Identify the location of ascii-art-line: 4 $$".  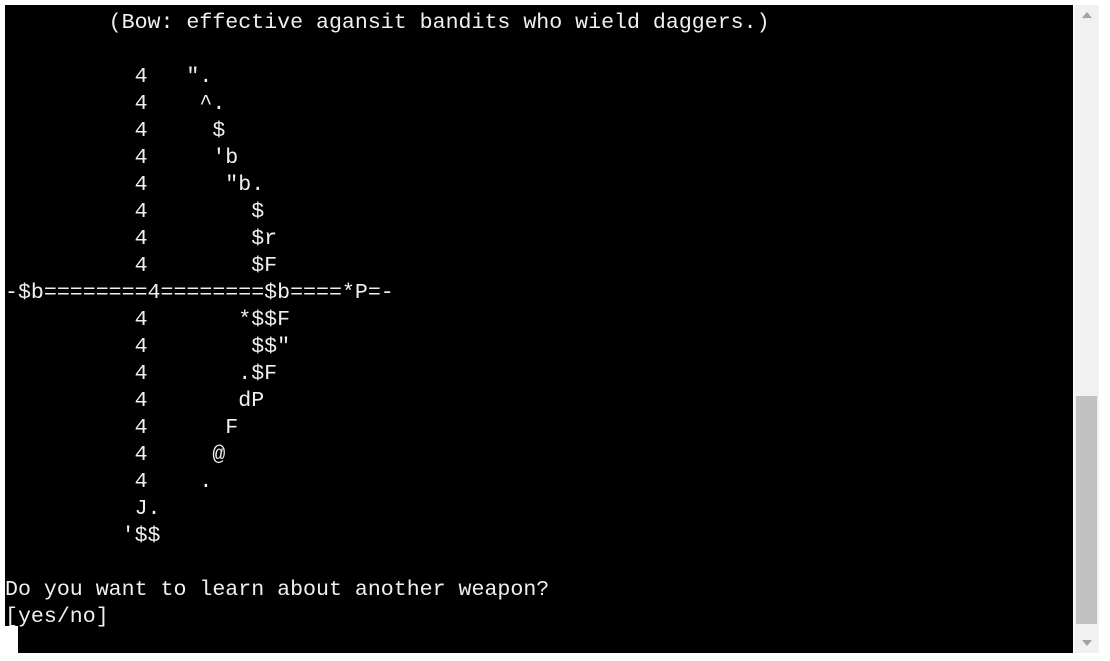
(148, 347).